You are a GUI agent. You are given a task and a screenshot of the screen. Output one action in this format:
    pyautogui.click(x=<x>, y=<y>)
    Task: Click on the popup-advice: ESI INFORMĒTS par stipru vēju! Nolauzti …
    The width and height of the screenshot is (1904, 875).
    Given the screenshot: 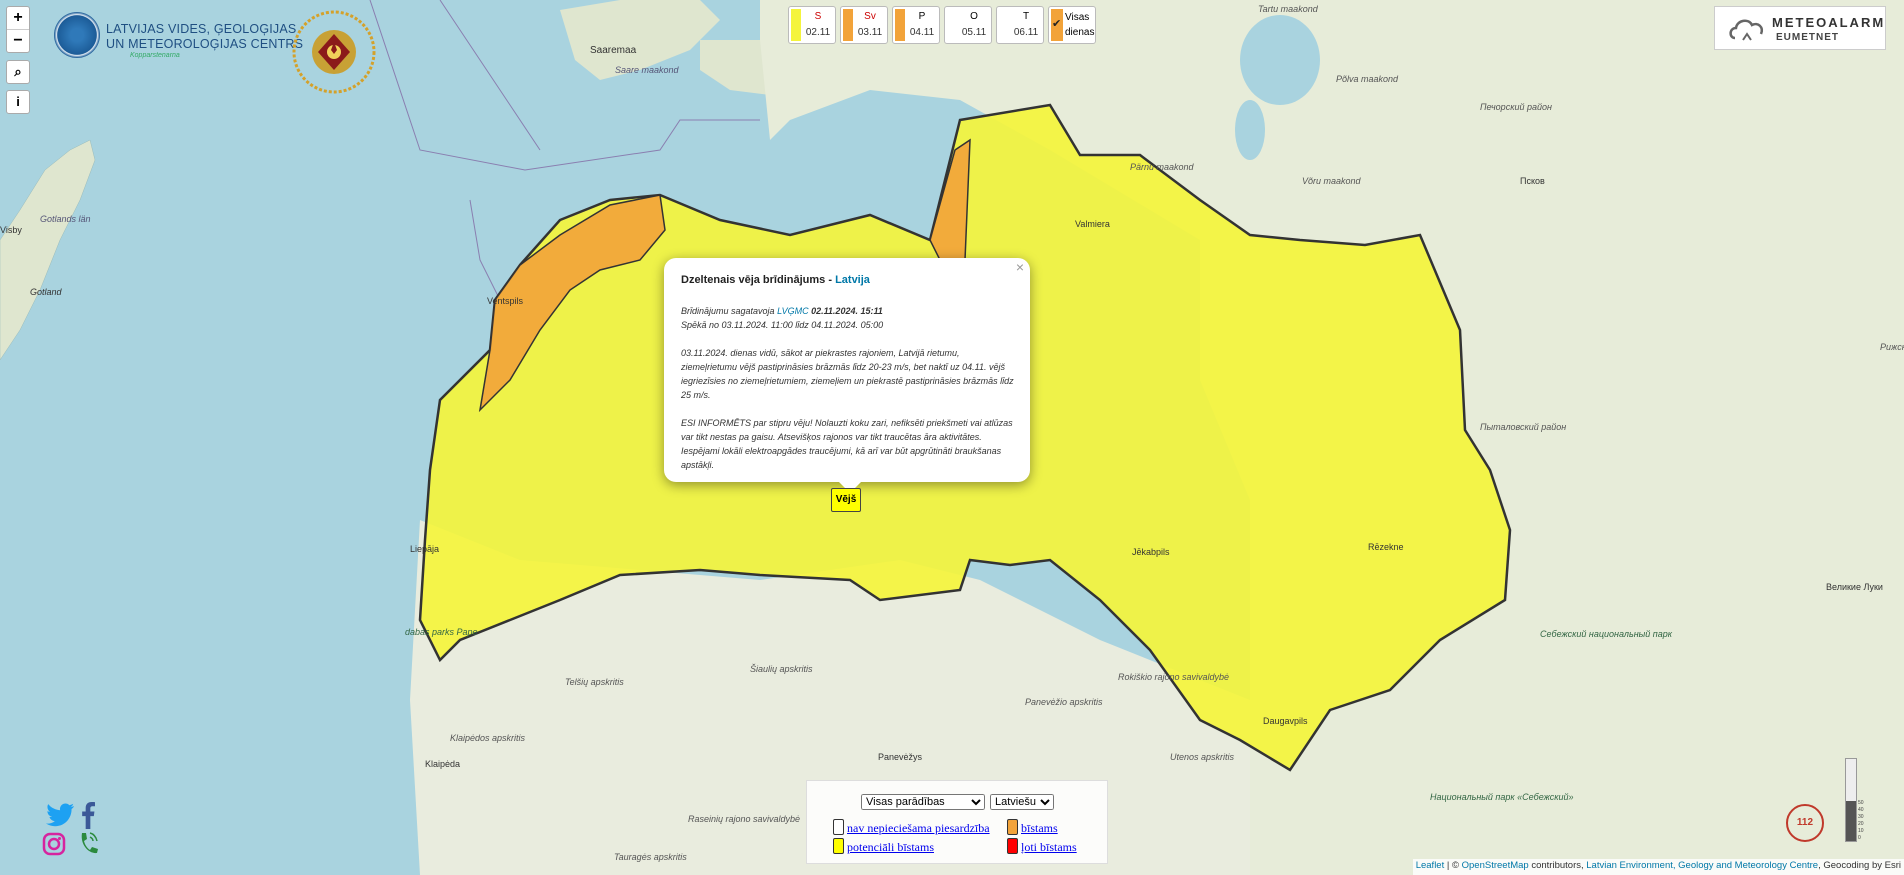 What is the action you would take?
    pyautogui.click(x=847, y=444)
    